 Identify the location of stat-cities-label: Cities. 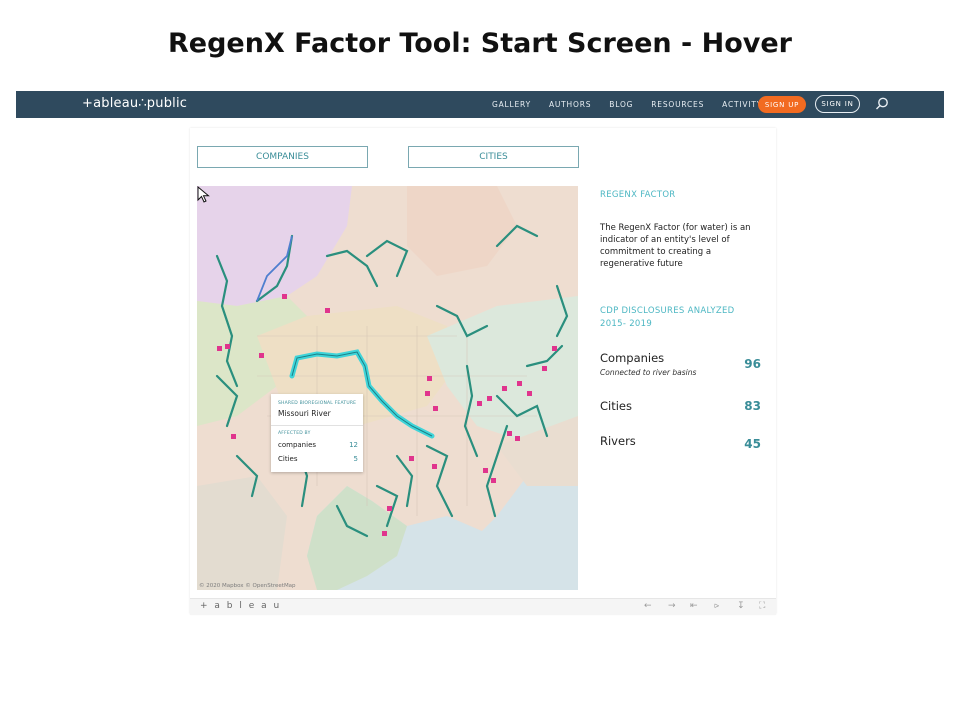
(616, 406).